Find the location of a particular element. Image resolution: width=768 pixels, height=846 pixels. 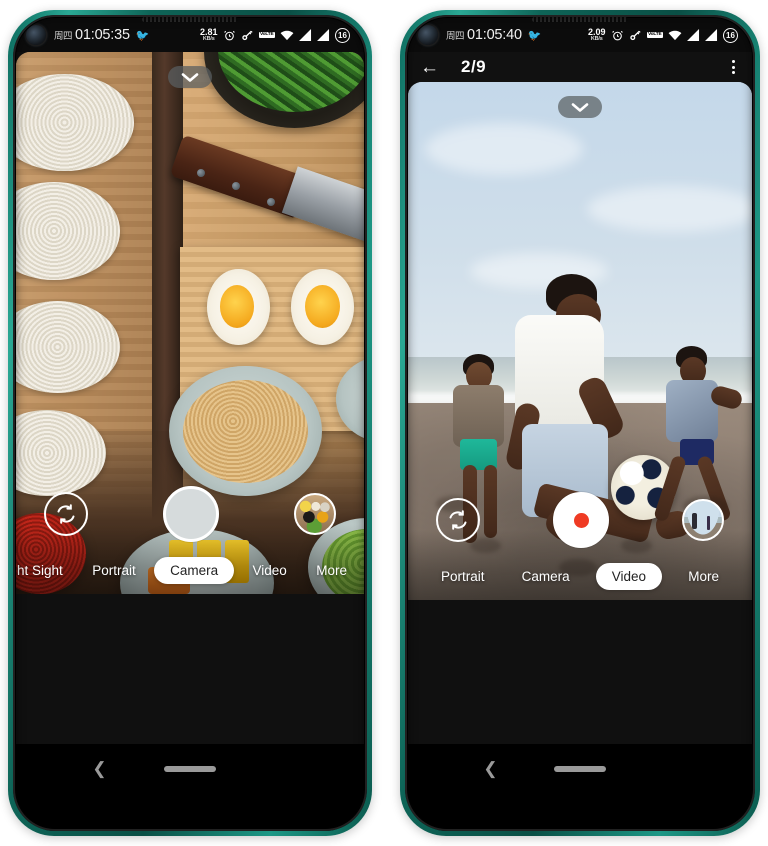

status-day-of-week: 周四 is located at coordinates (63, 36).